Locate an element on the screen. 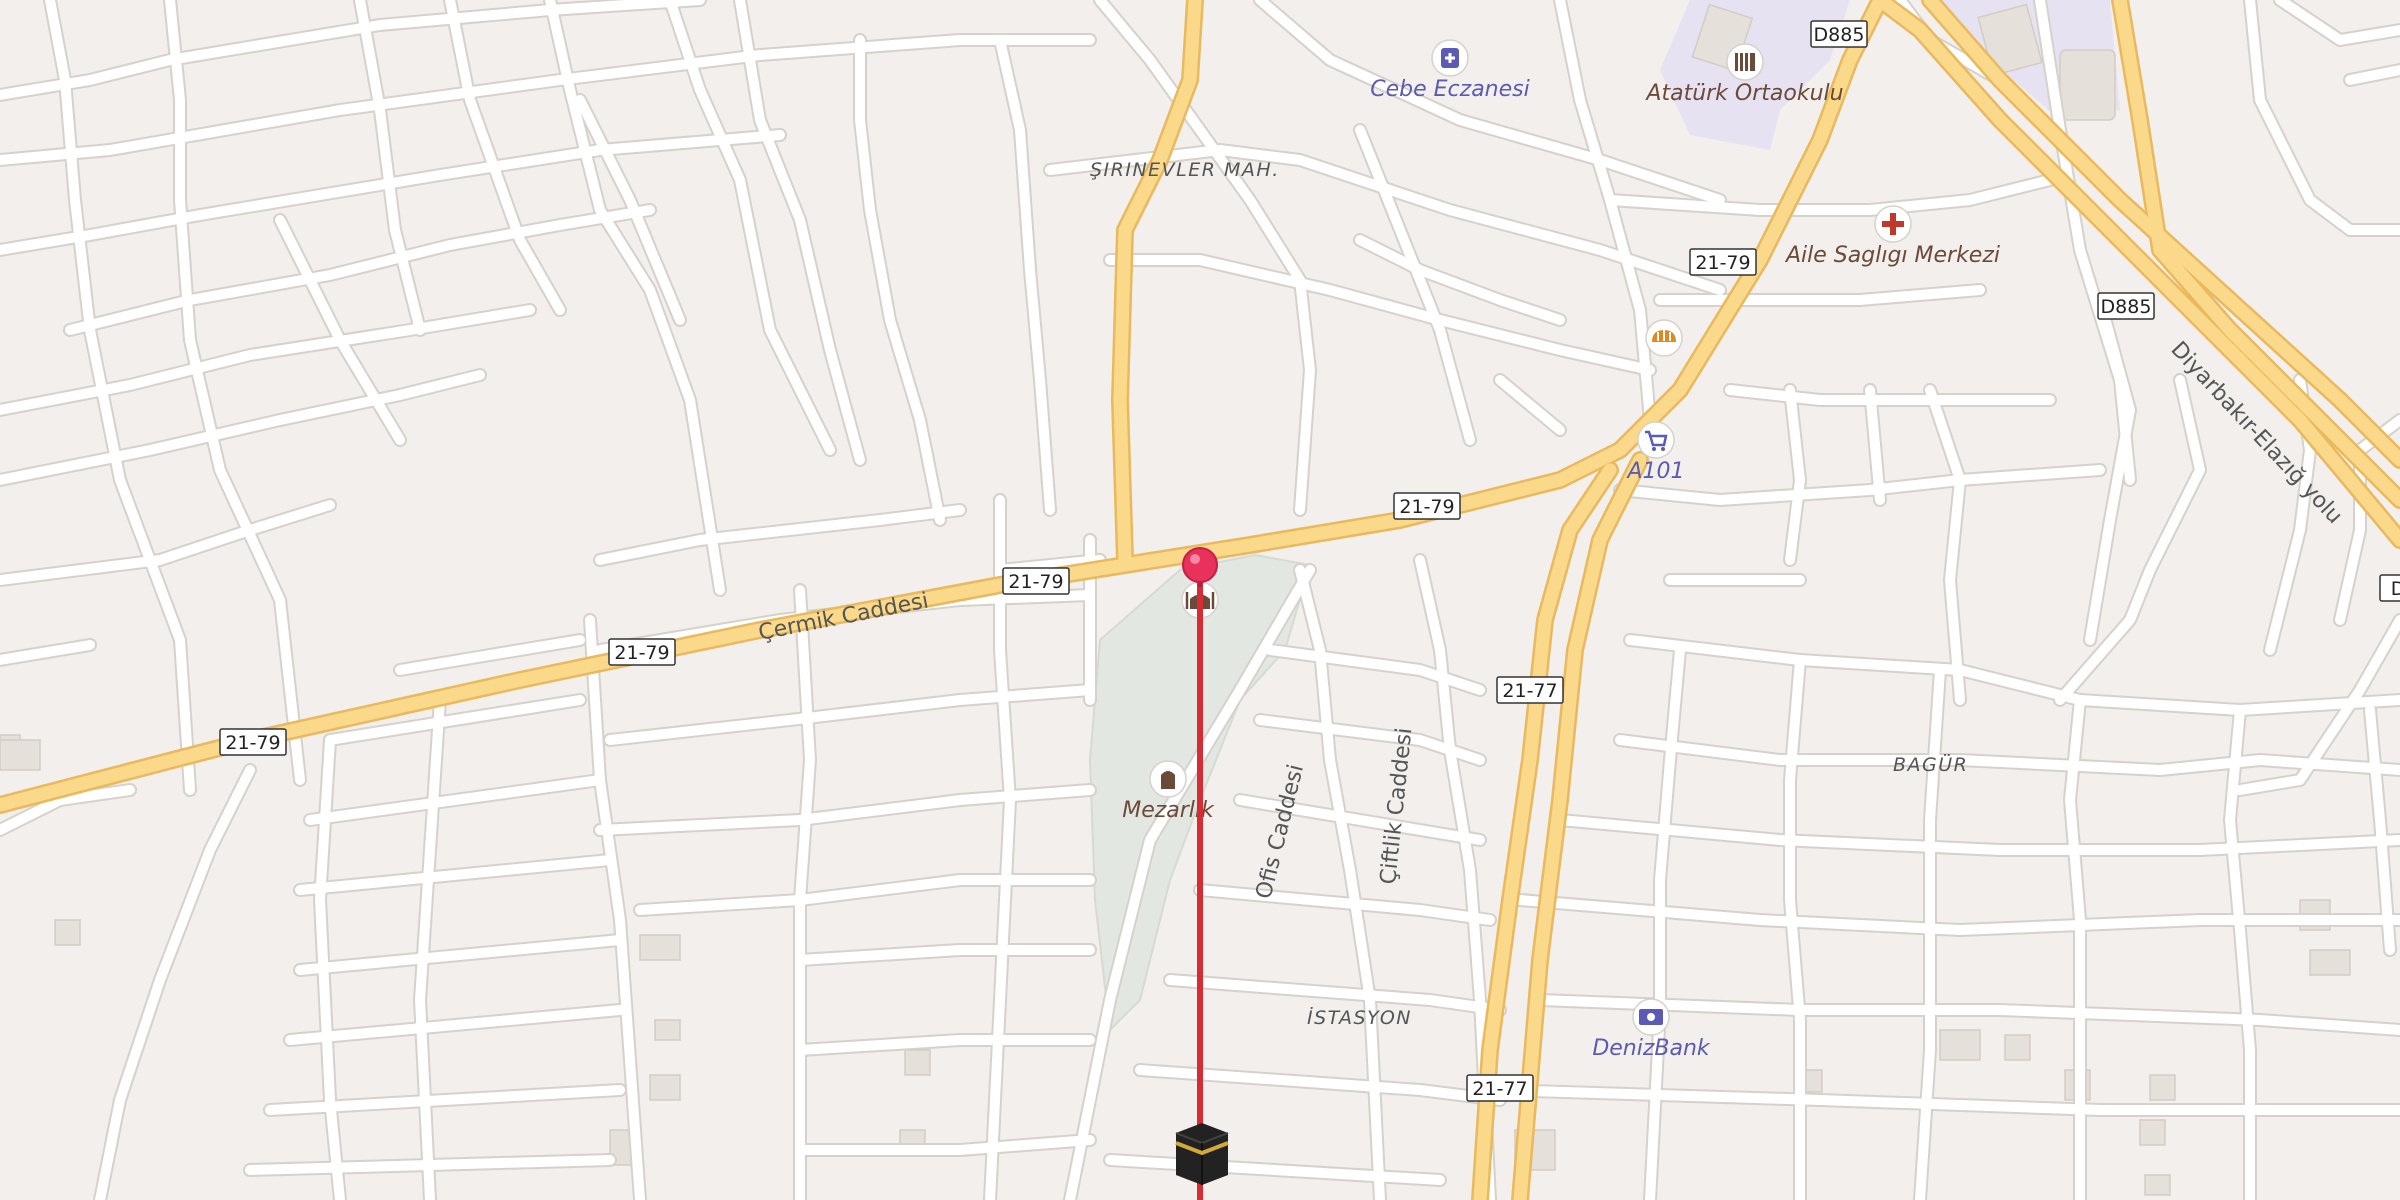 The height and width of the screenshot is (1200, 2400). district-label-istasyon: İSTASYON is located at coordinates (1359, 1017).